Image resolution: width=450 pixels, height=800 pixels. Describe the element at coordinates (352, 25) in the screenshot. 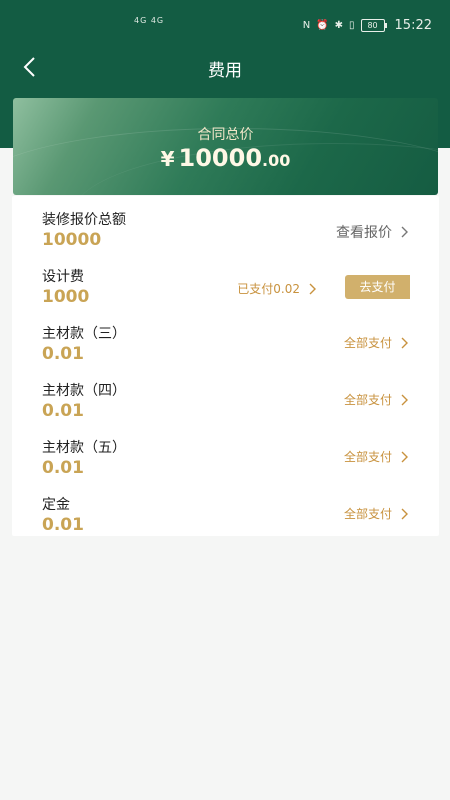

I see `vibrate-icon: ▯` at that location.